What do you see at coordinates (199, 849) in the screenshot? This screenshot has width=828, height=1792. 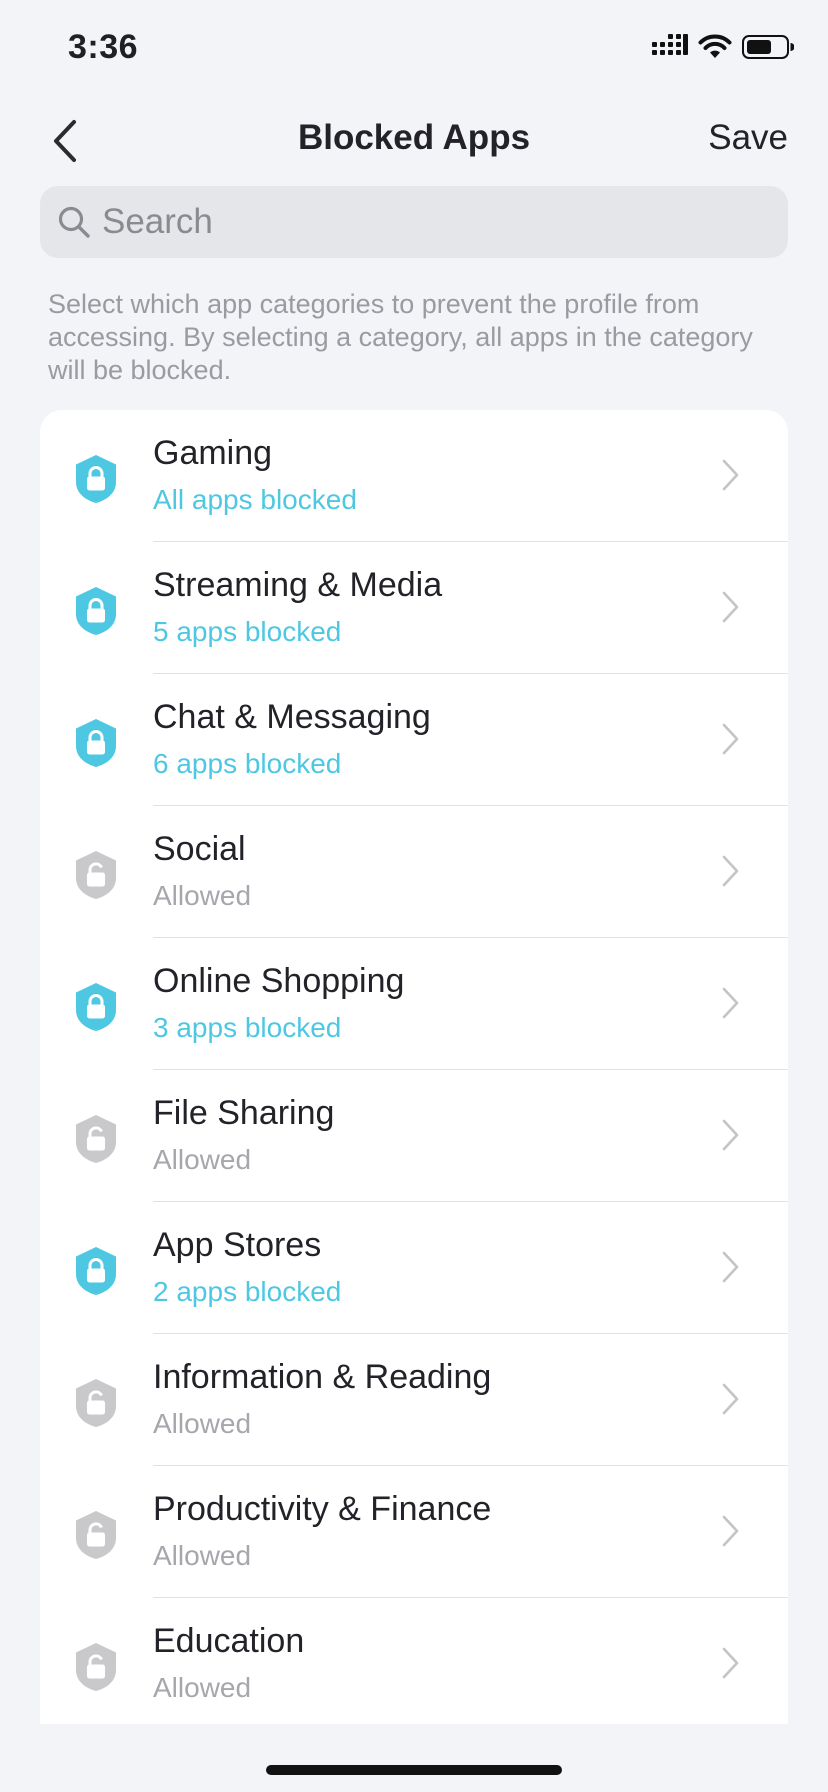 I see `category-title: Social` at bounding box center [199, 849].